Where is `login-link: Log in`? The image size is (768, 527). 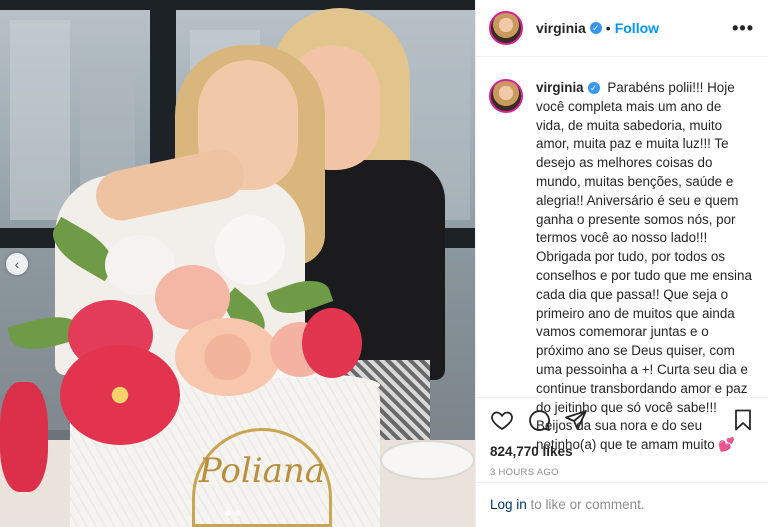
login-link: Log in is located at coordinates (508, 504).